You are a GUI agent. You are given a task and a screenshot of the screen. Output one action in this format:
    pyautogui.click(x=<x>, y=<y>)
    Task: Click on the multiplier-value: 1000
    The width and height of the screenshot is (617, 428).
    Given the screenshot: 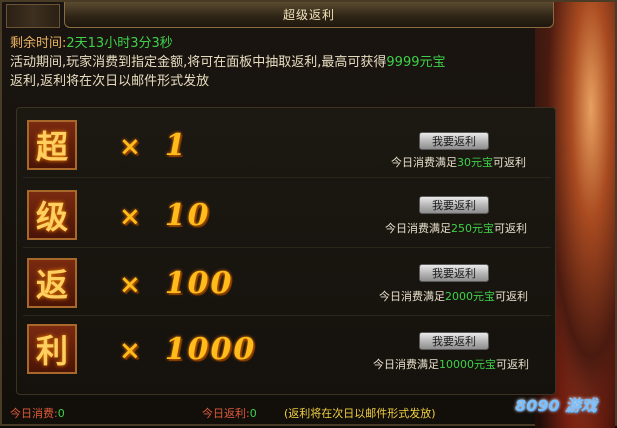 What is the action you would take?
    pyautogui.click(x=210, y=349)
    